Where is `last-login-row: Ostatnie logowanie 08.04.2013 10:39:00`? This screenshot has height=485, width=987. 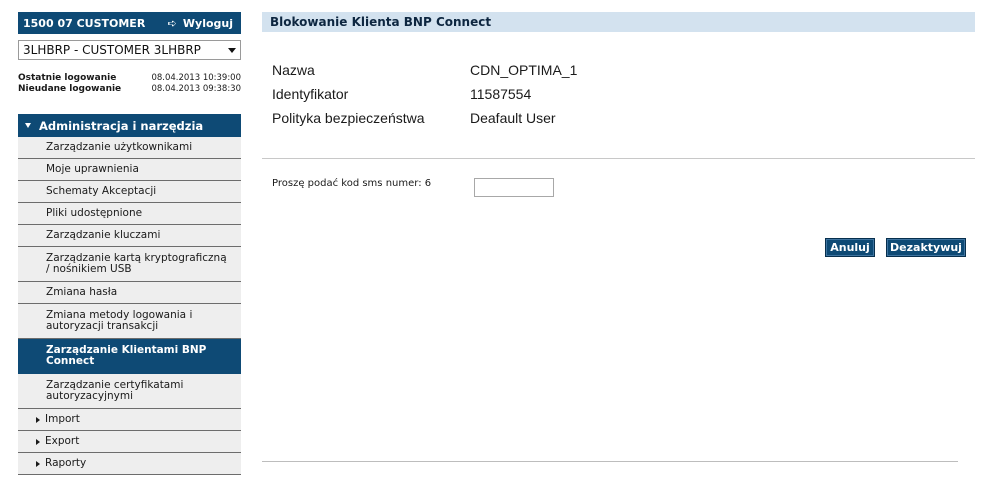 last-login-row: Ostatnie logowanie 08.04.2013 10:39:00 is located at coordinates (129, 78).